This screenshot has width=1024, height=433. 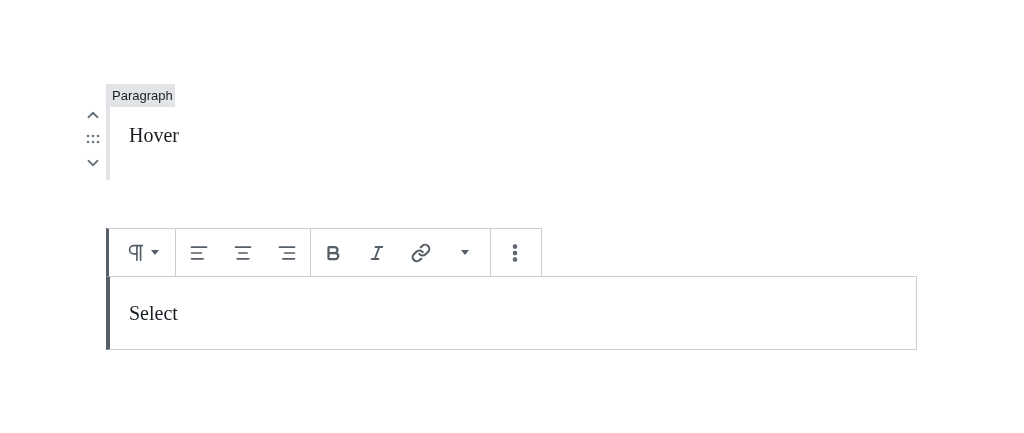 I want to click on drag-handle-icon, so click(x=93, y=139).